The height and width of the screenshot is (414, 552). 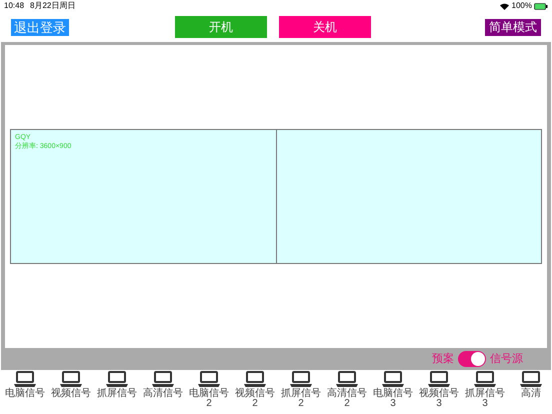 What do you see at coordinates (541, 6) in the screenshot?
I see `battery-icon` at bounding box center [541, 6].